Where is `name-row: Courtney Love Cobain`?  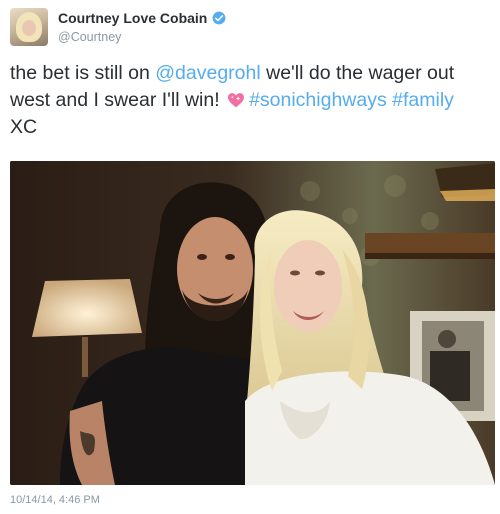 name-row: Courtney Love Cobain is located at coordinates (142, 18).